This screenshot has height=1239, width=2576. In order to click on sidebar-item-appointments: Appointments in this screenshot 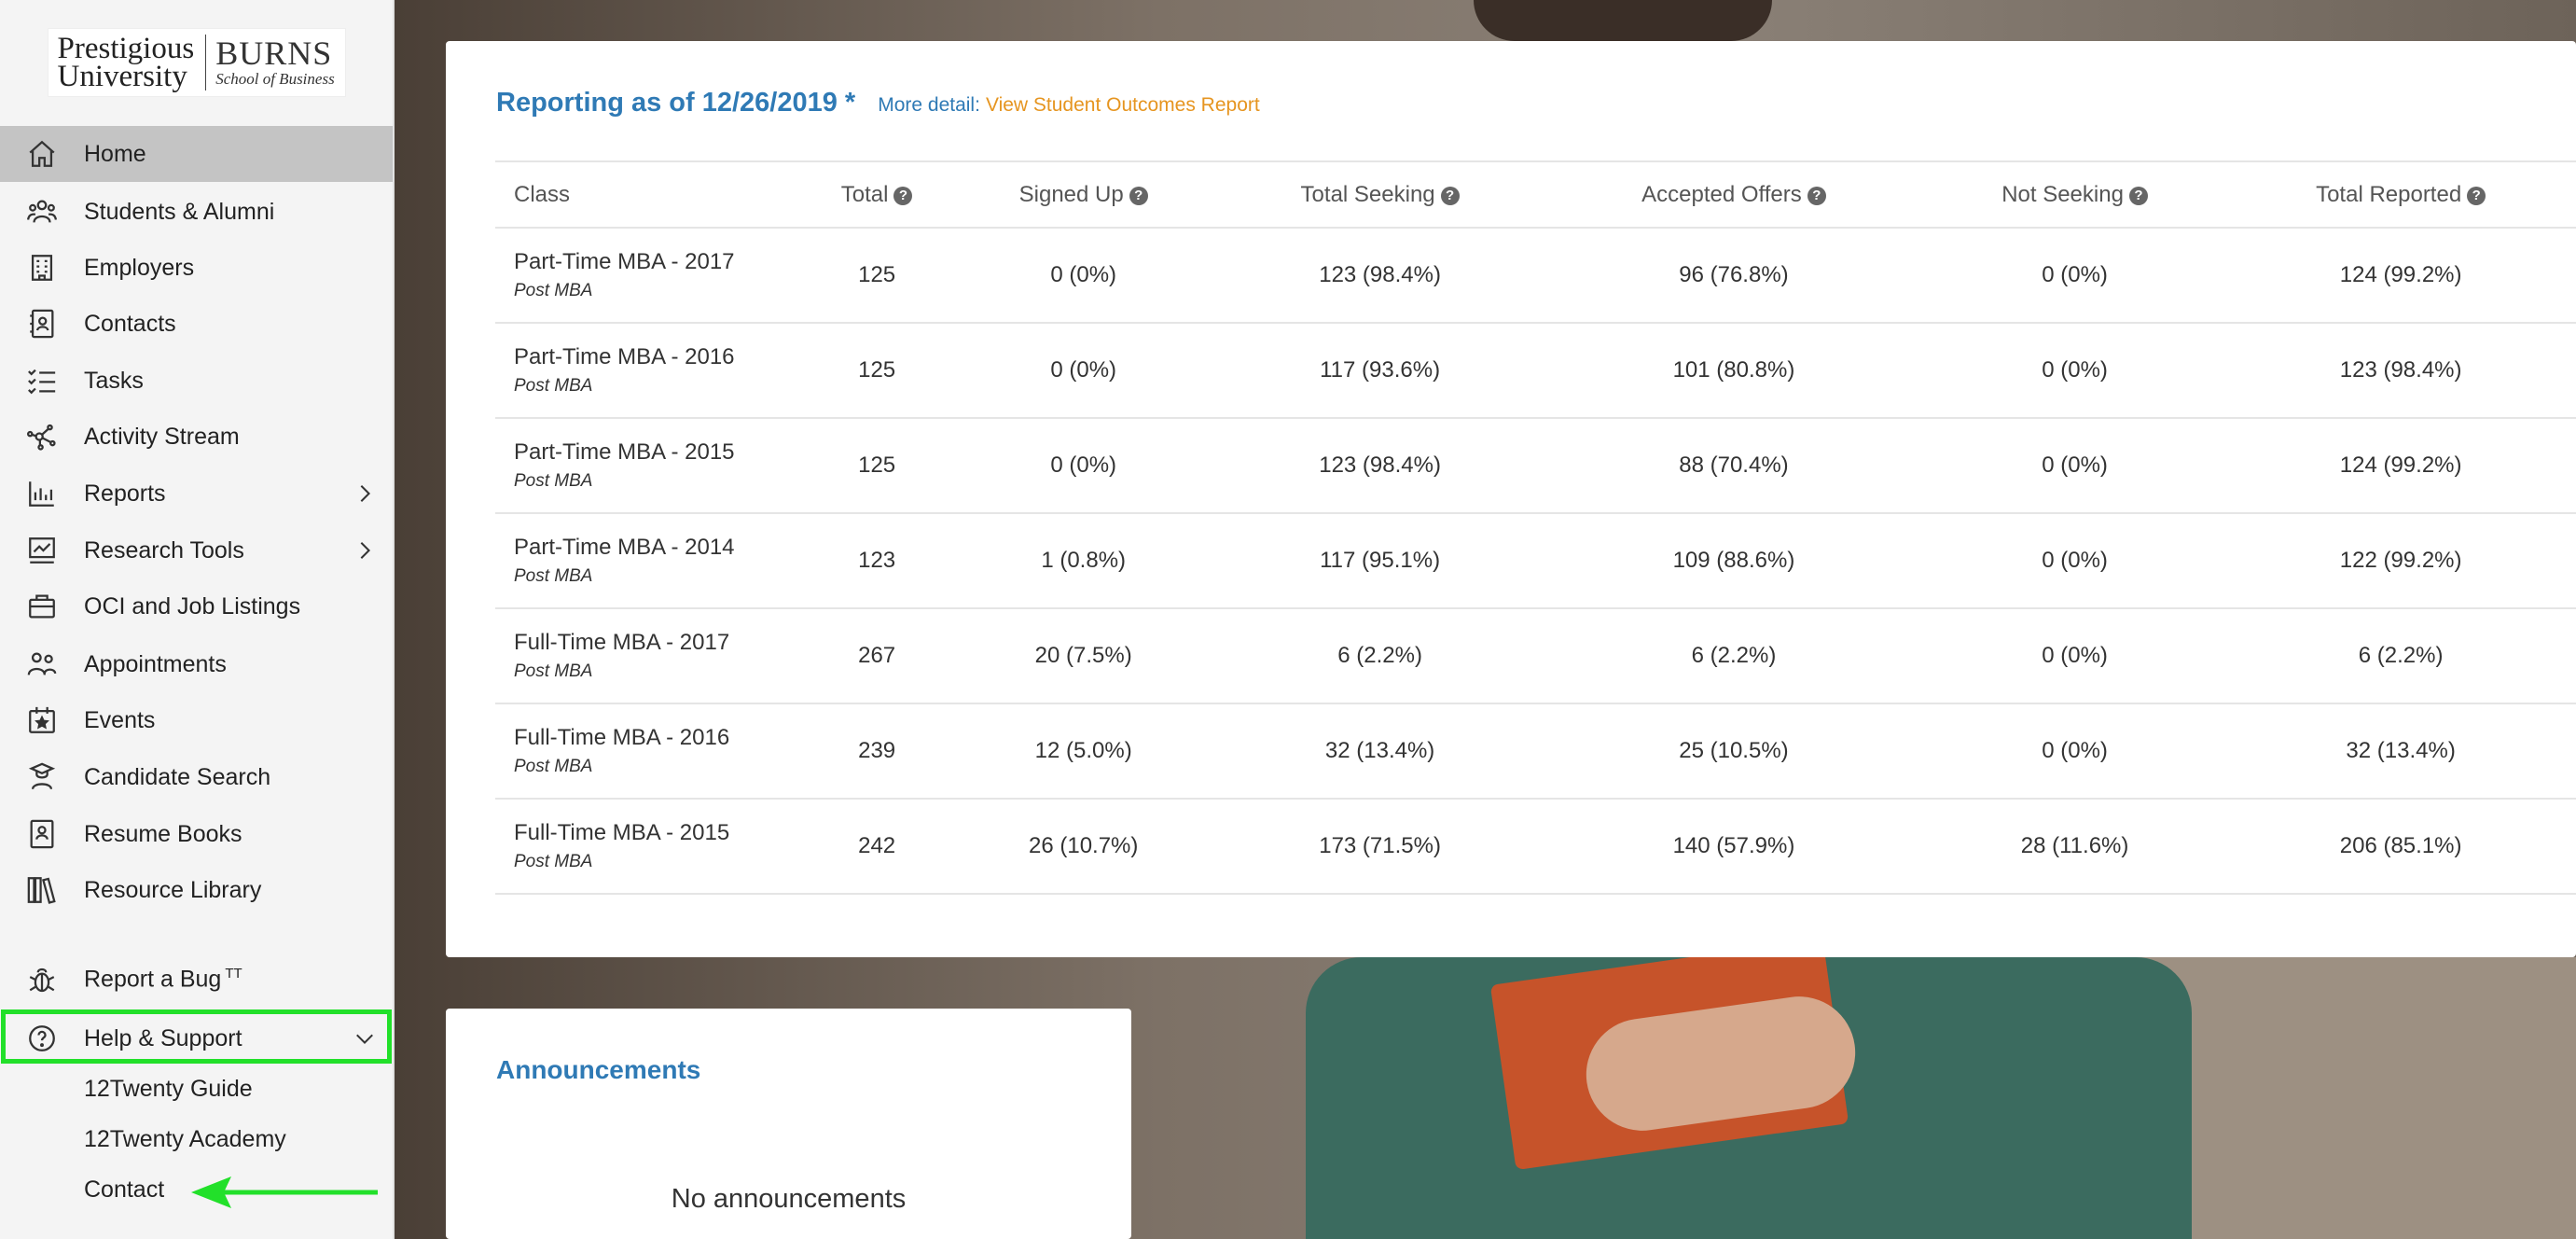, I will do `click(196, 664)`.